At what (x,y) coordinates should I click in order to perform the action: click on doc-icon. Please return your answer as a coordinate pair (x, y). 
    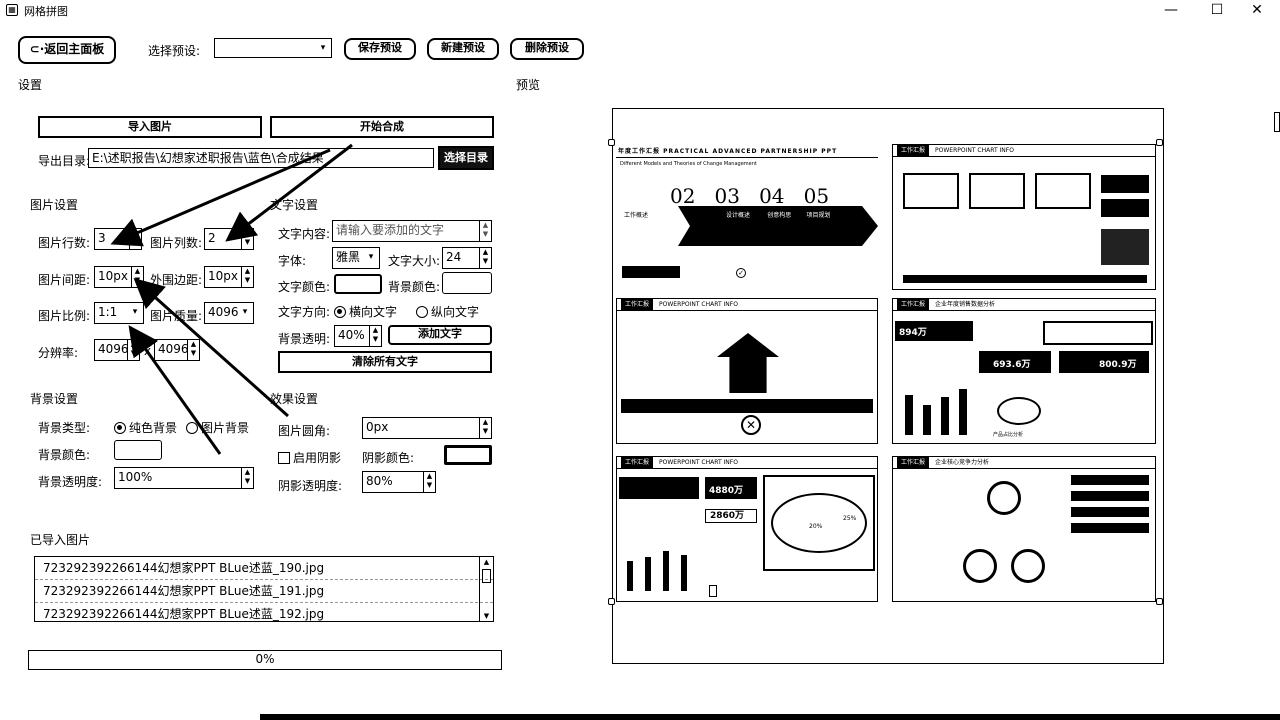
    Looking at the image, I should click on (713, 591).